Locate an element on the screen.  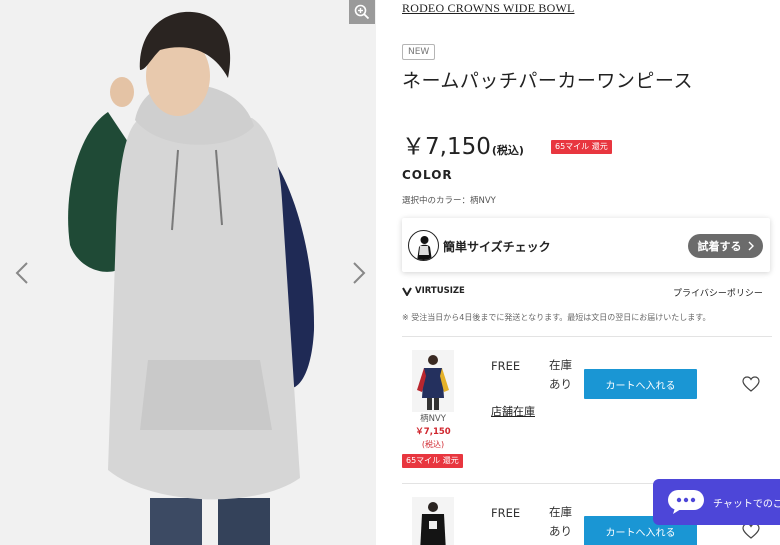
chevron-left-icon is located at coordinates (21, 273).